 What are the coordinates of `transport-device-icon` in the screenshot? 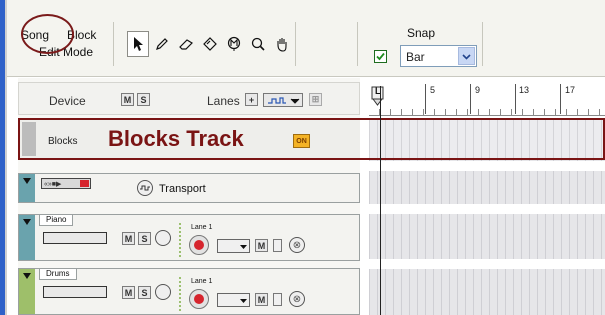 It's located at (145, 188).